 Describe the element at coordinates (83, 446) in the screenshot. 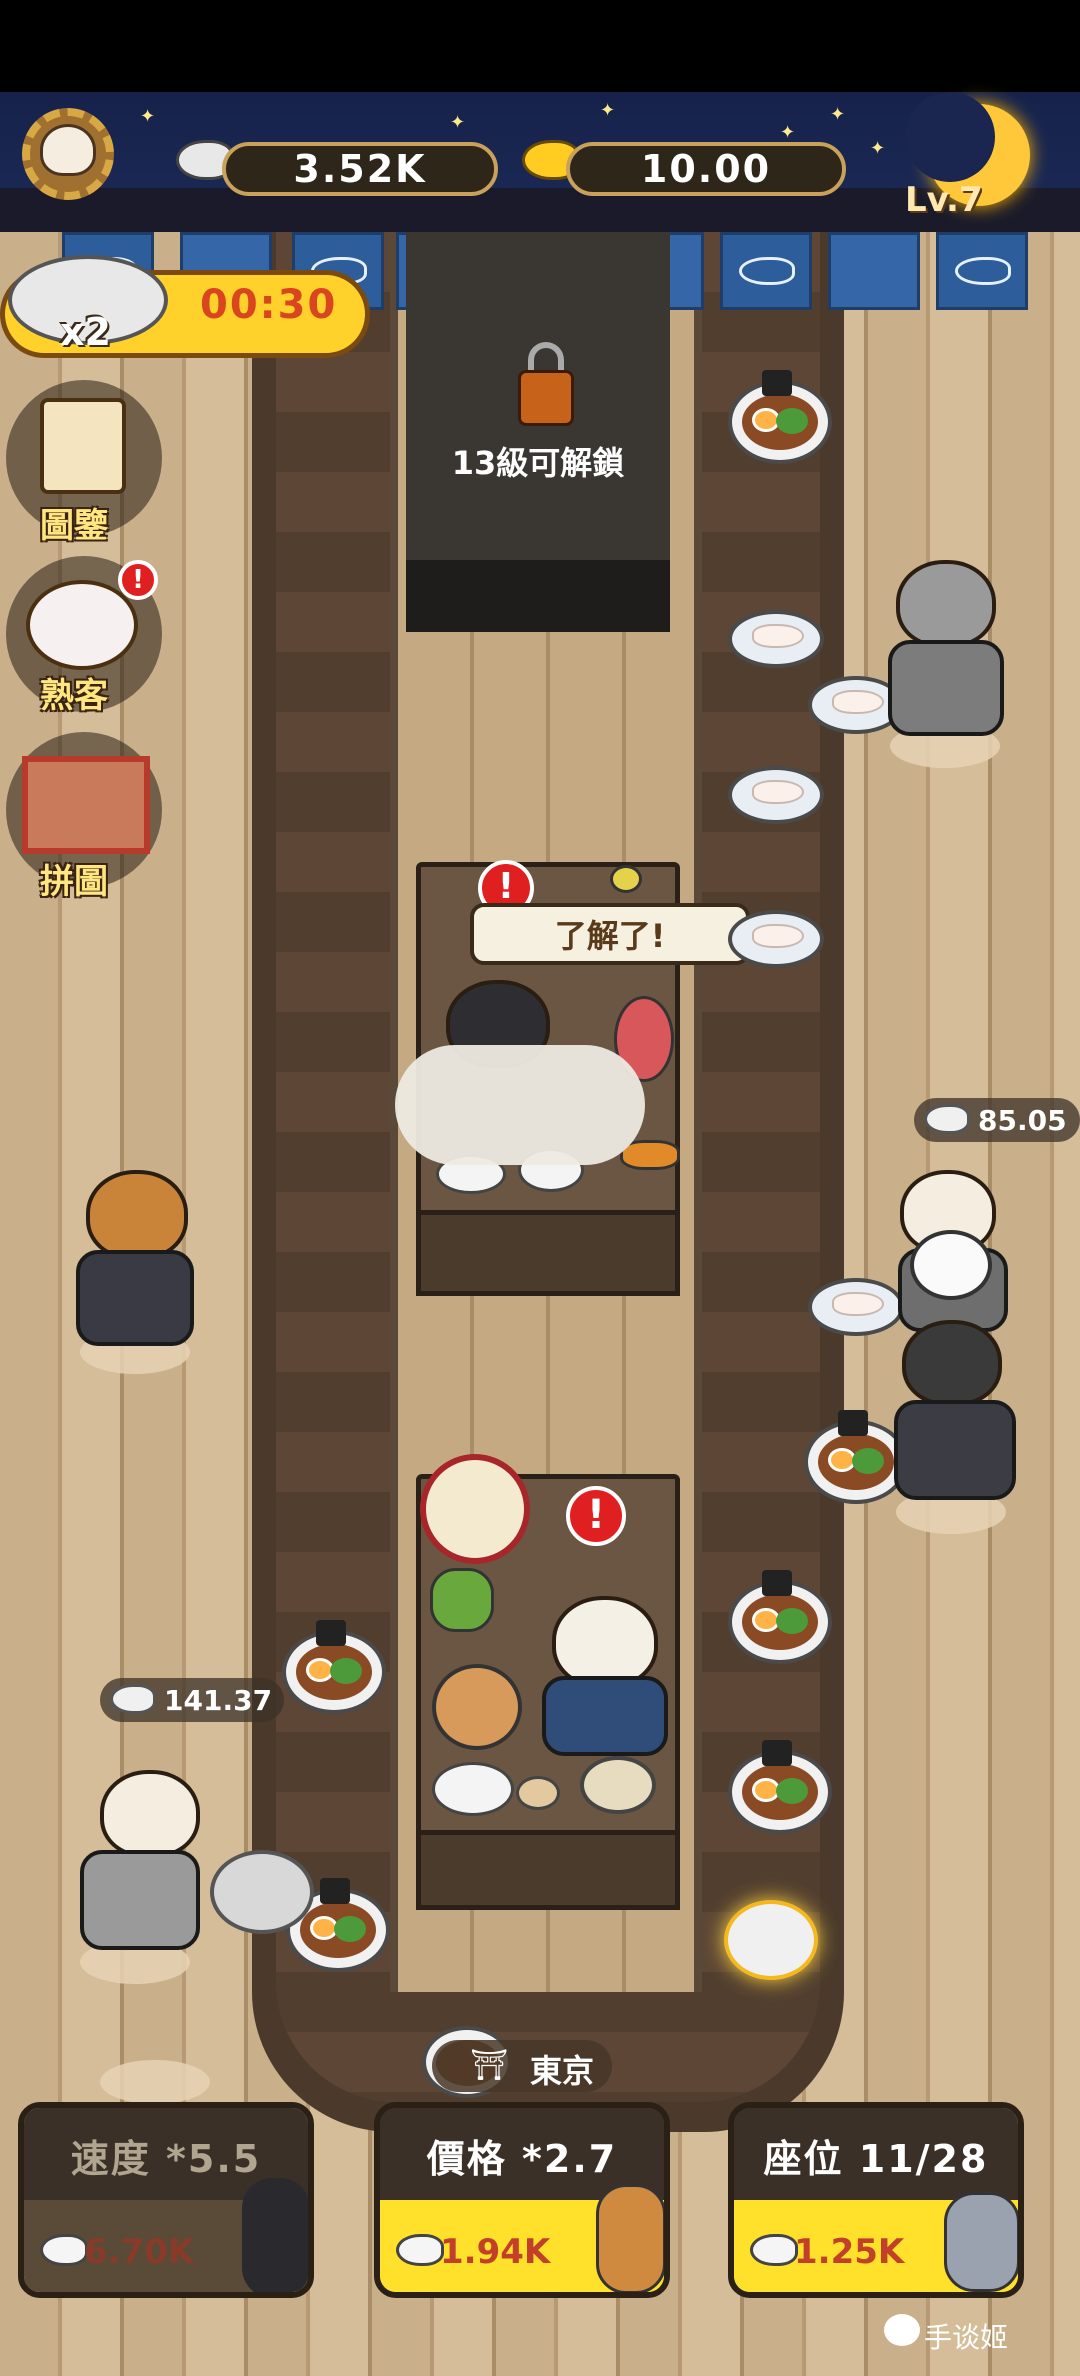

I see `book-icon` at that location.